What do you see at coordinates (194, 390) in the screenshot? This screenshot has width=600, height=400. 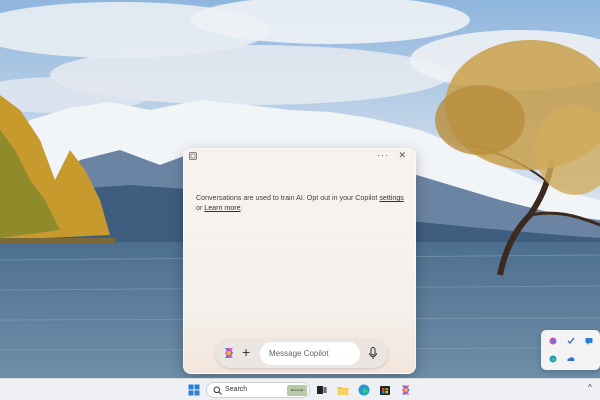 I see `windows-start-icon` at bounding box center [194, 390].